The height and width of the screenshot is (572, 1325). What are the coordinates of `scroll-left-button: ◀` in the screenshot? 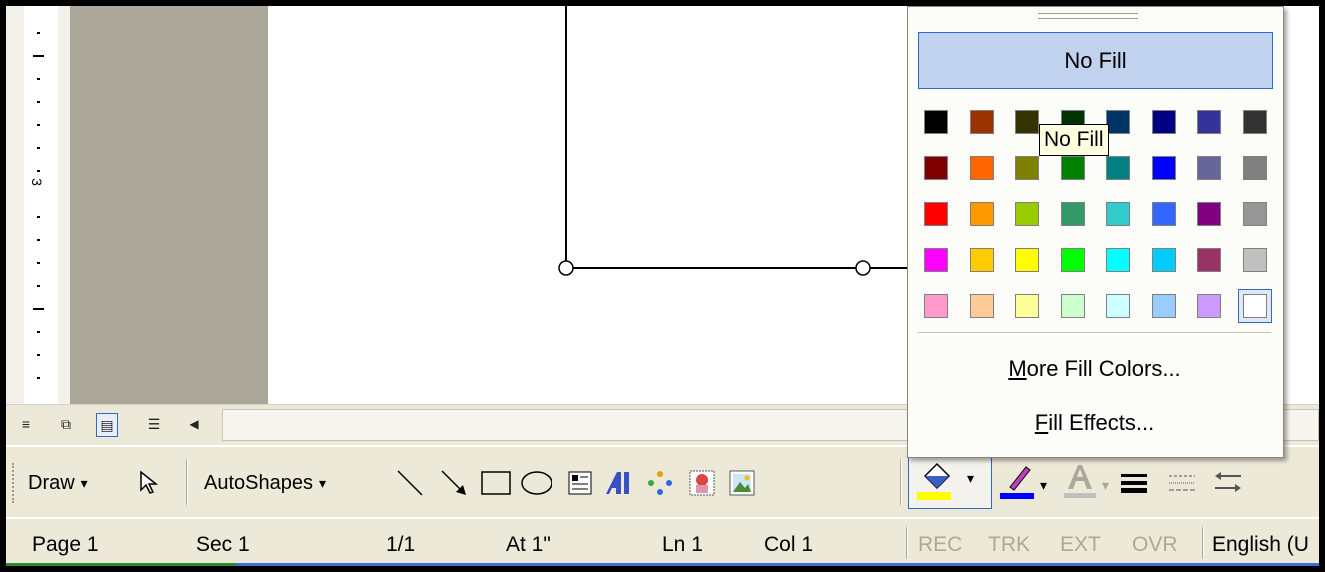 It's located at (194, 424).